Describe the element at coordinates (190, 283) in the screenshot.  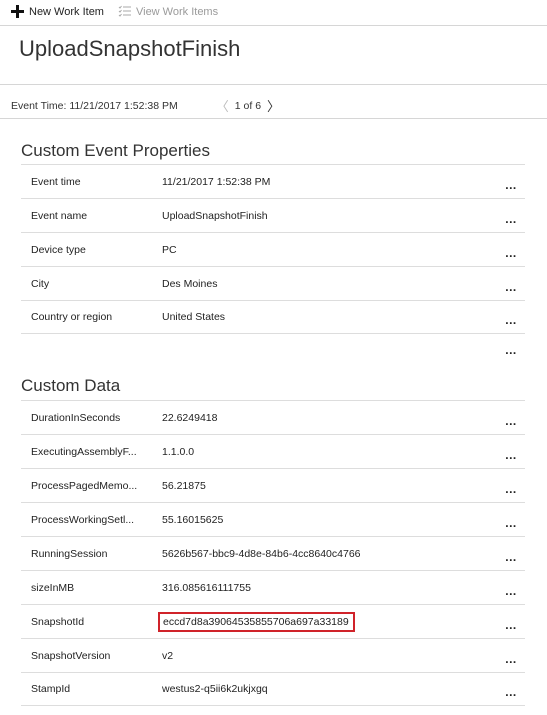
I see `property-value-text: Des Moines` at that location.